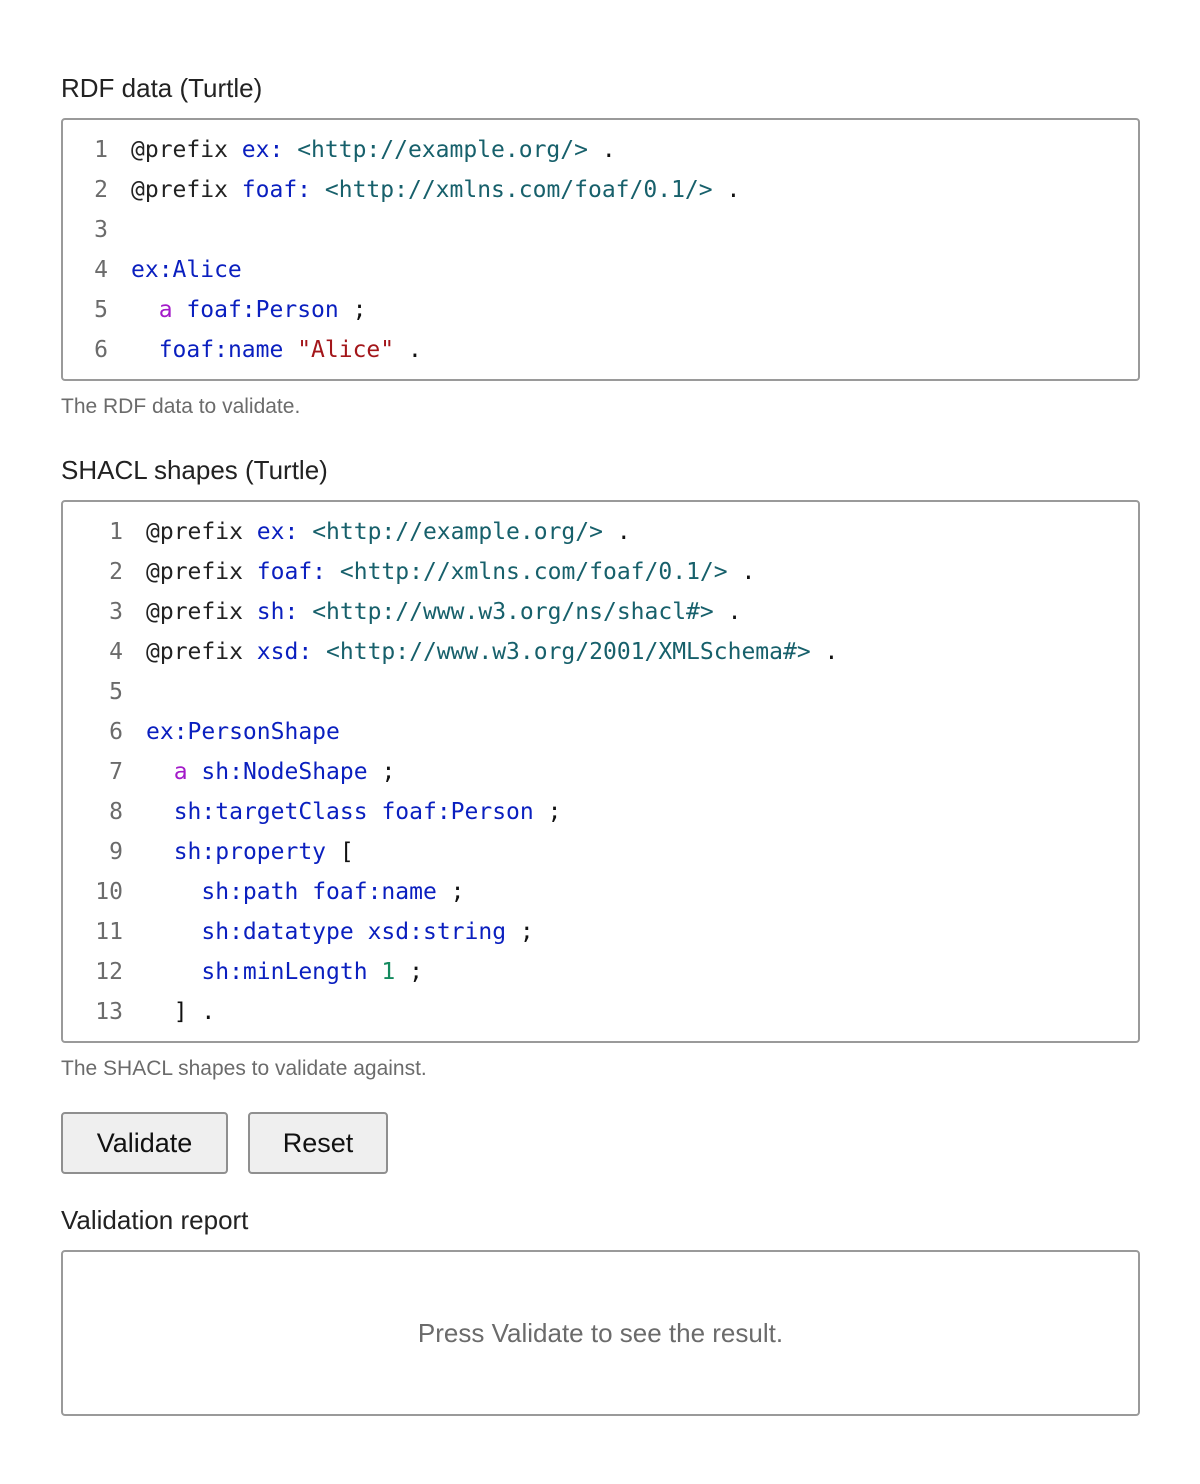 This screenshot has width=1200, height=1484. What do you see at coordinates (388, 972) in the screenshot?
I see `code-token: 1` at bounding box center [388, 972].